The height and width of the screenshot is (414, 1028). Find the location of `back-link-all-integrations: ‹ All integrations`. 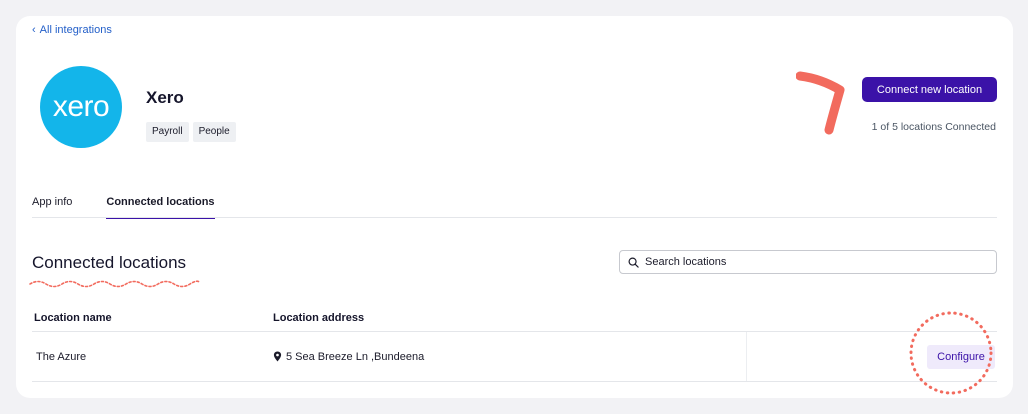

back-link-all-integrations: ‹ All integrations is located at coordinates (72, 30).